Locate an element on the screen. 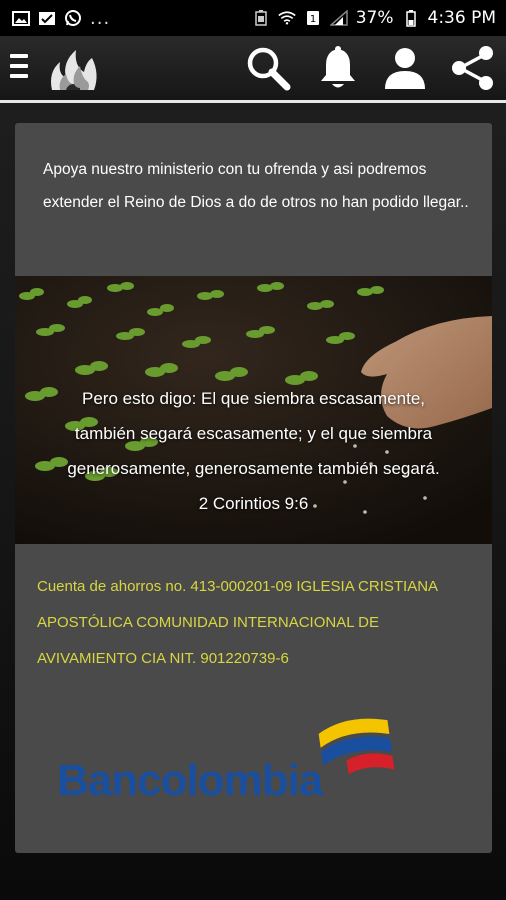  hamburger-icon is located at coordinates (20, 68).